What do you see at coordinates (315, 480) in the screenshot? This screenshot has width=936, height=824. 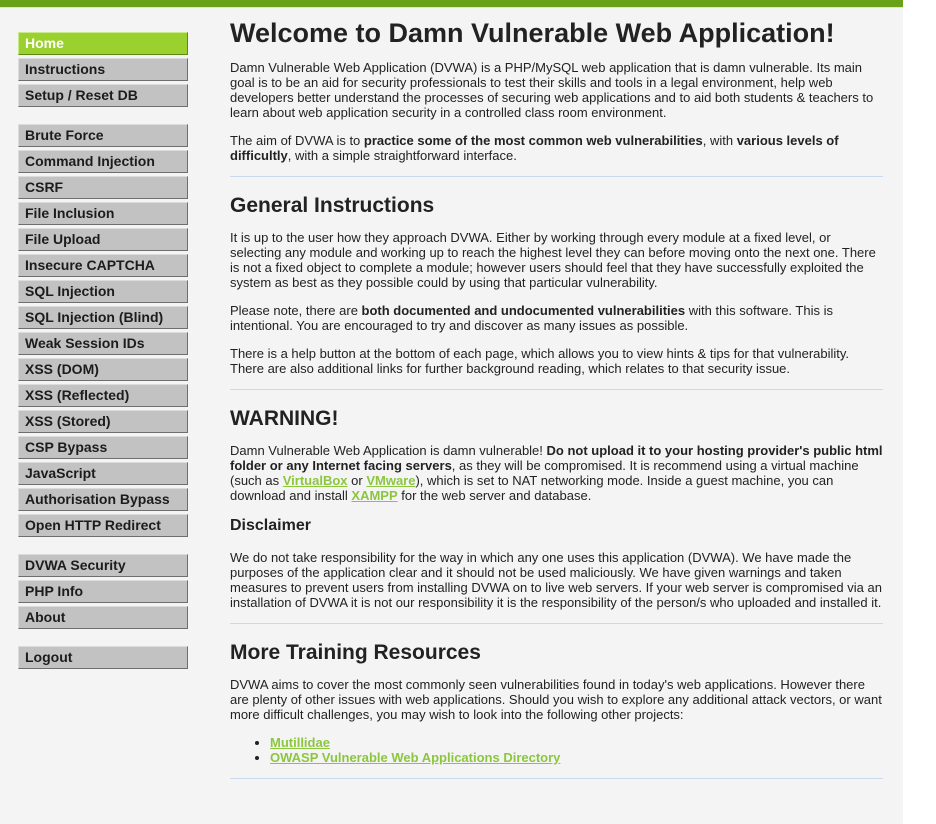 I see `virtualbox-link: VirtualBox` at bounding box center [315, 480].